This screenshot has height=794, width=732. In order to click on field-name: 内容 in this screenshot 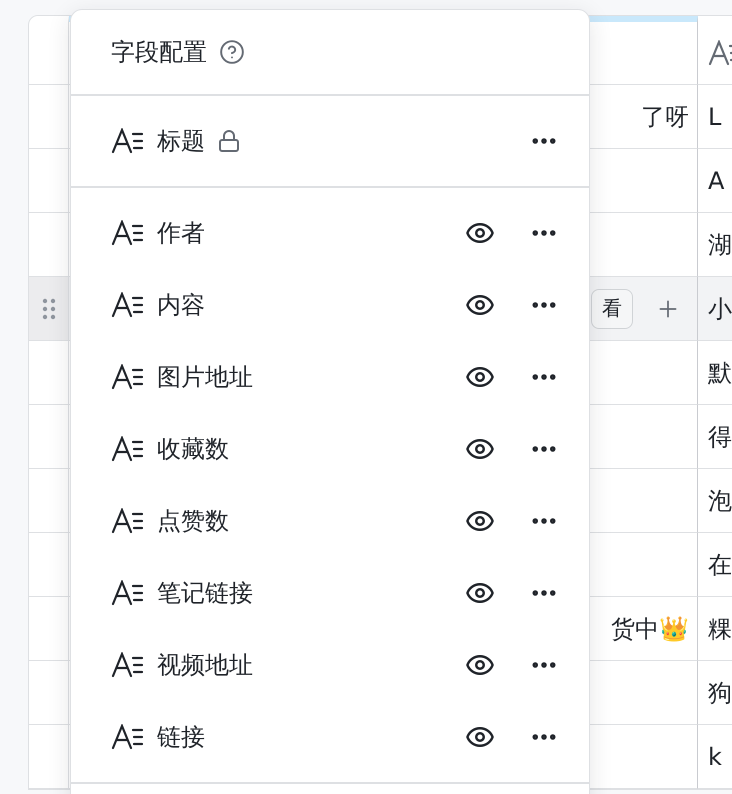, I will do `click(181, 305)`.